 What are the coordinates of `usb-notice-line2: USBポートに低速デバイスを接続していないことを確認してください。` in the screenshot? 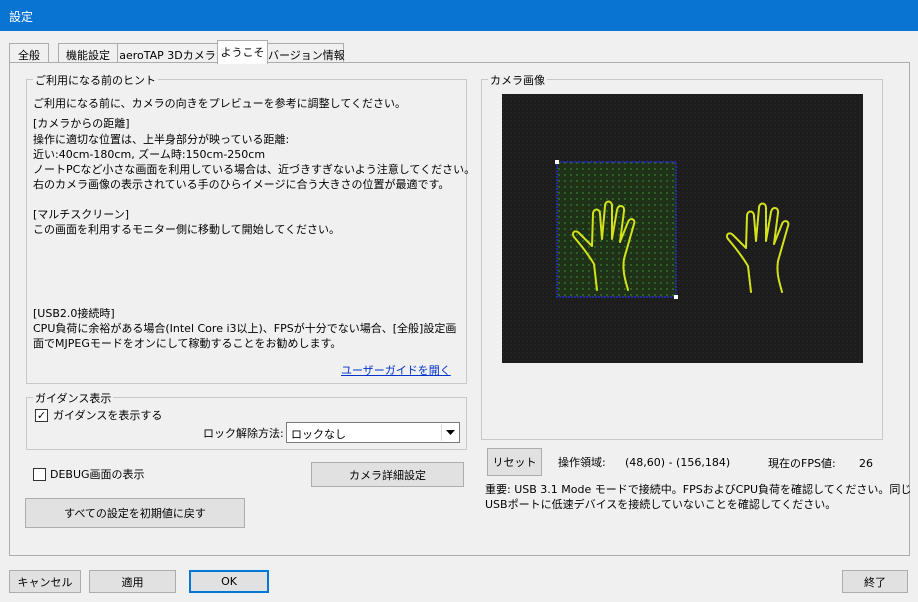 It's located at (661, 504).